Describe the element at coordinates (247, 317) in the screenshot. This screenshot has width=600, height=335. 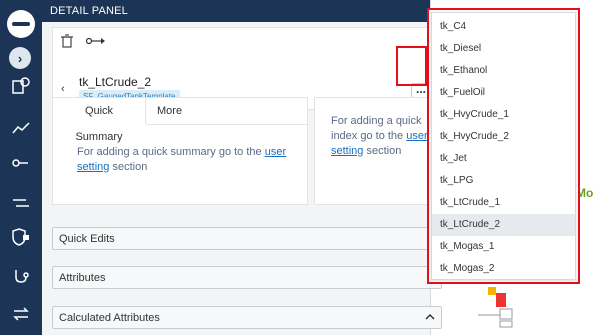
I see `accordion-calculated-attributes: Calculated Attributes` at that location.